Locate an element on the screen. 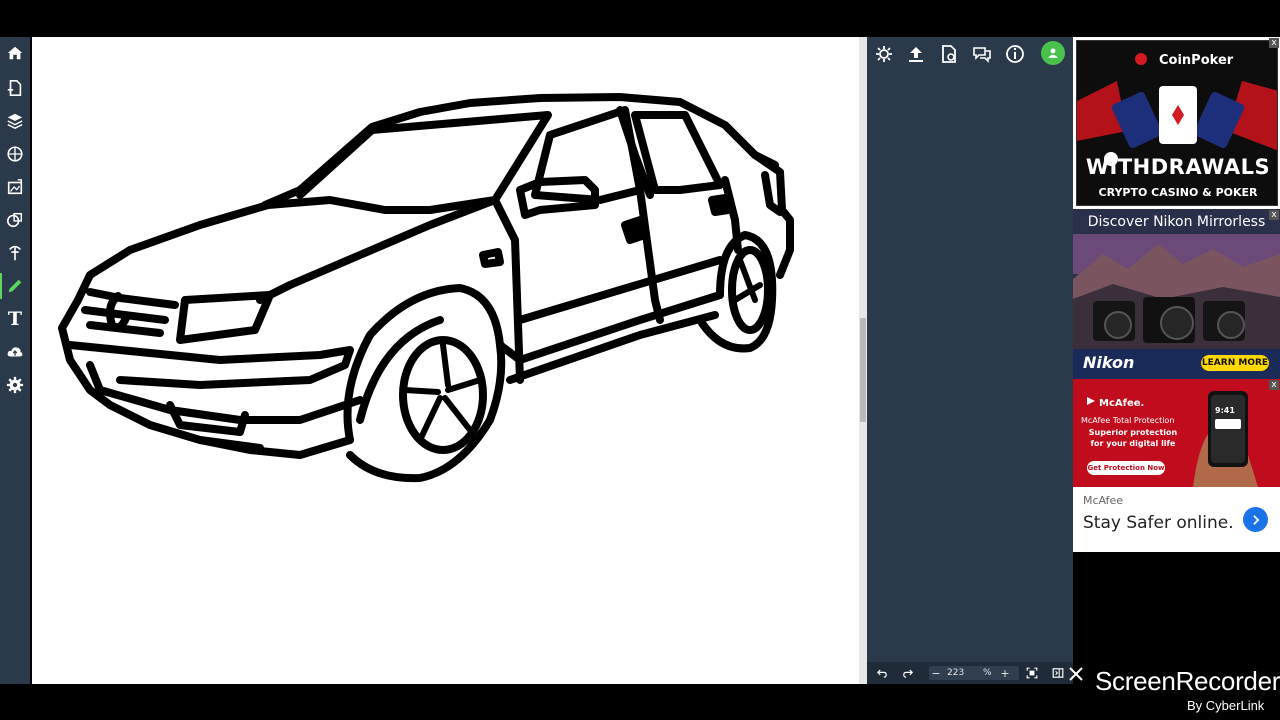 This screenshot has height=720, width=1280. left-toolbar: T is located at coordinates (15, 360).